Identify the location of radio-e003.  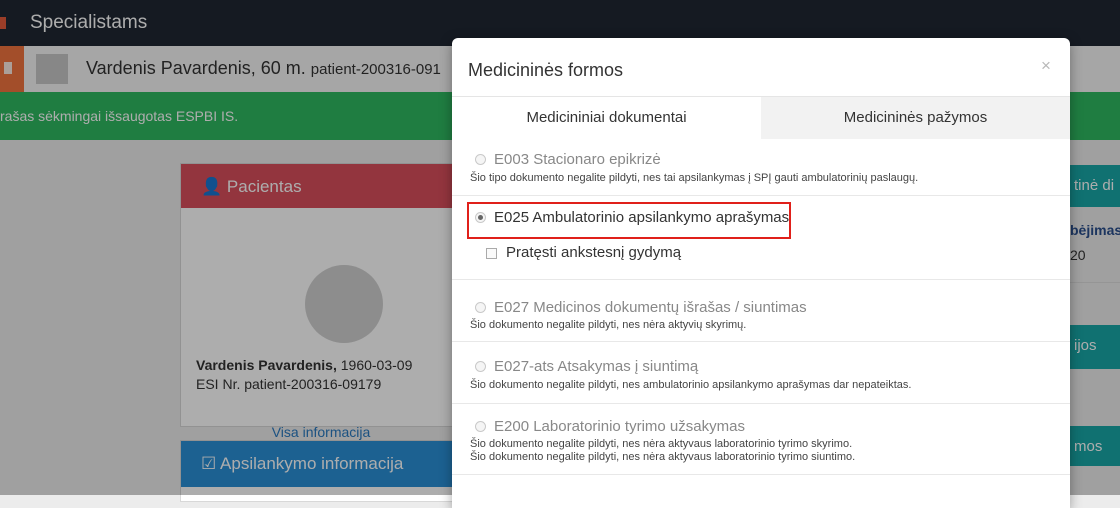
(480, 159).